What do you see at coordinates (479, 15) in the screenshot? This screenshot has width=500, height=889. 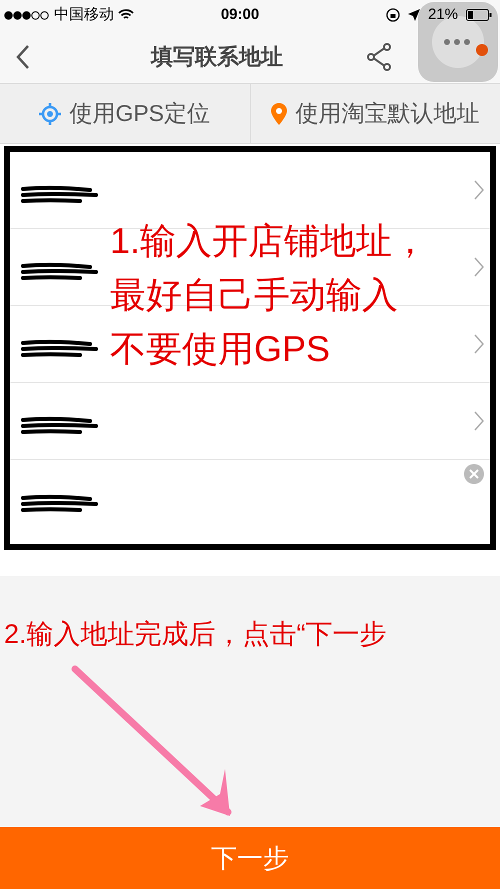 I see `battery-icon` at bounding box center [479, 15].